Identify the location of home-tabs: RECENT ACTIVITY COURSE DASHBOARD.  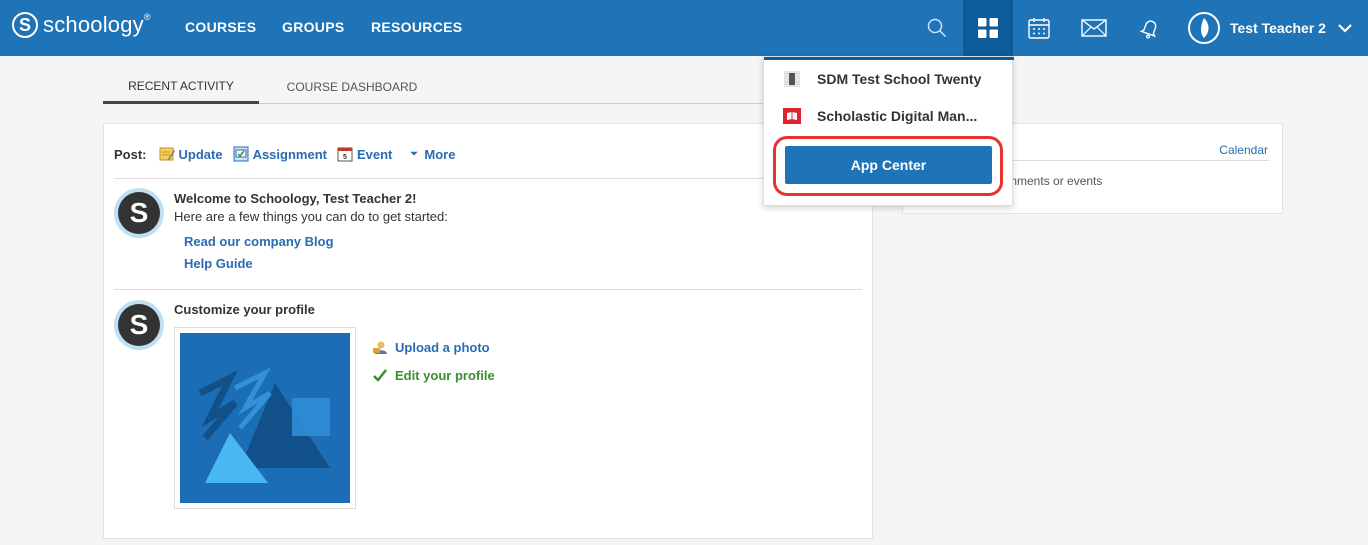
(488, 87).